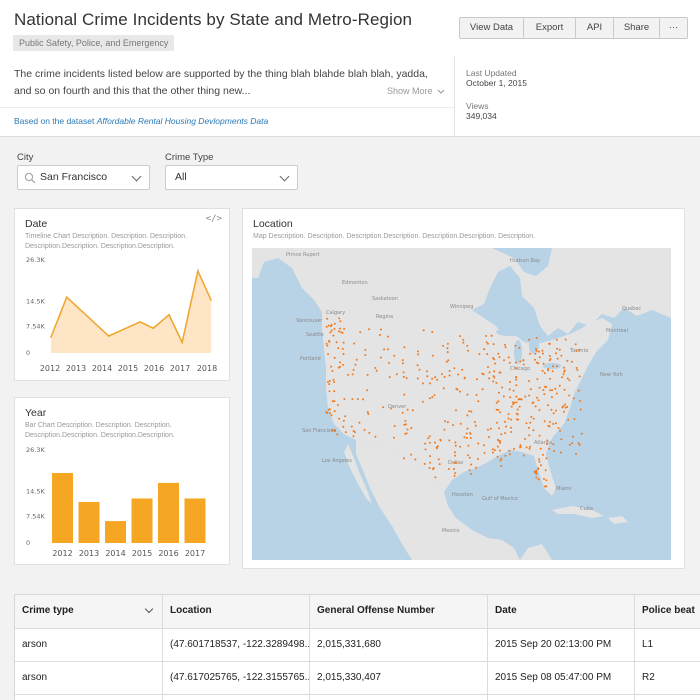  I want to click on share-button: Share, so click(637, 28).